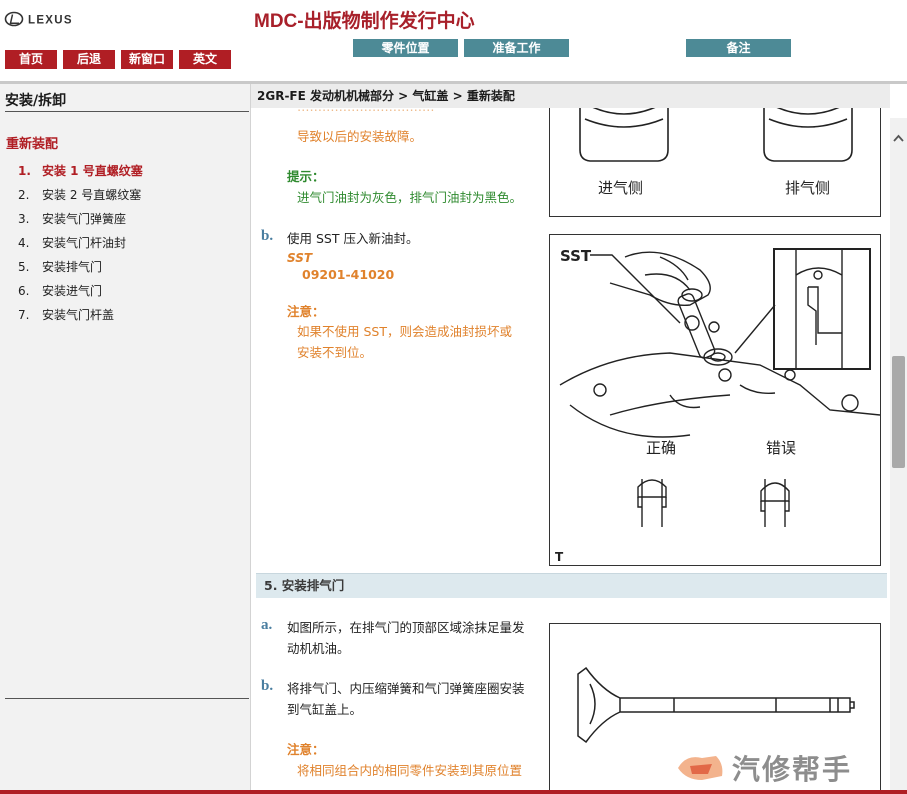 Image resolution: width=907 pixels, height=794 pixels. I want to click on figure-corner-mark: T, so click(559, 557).